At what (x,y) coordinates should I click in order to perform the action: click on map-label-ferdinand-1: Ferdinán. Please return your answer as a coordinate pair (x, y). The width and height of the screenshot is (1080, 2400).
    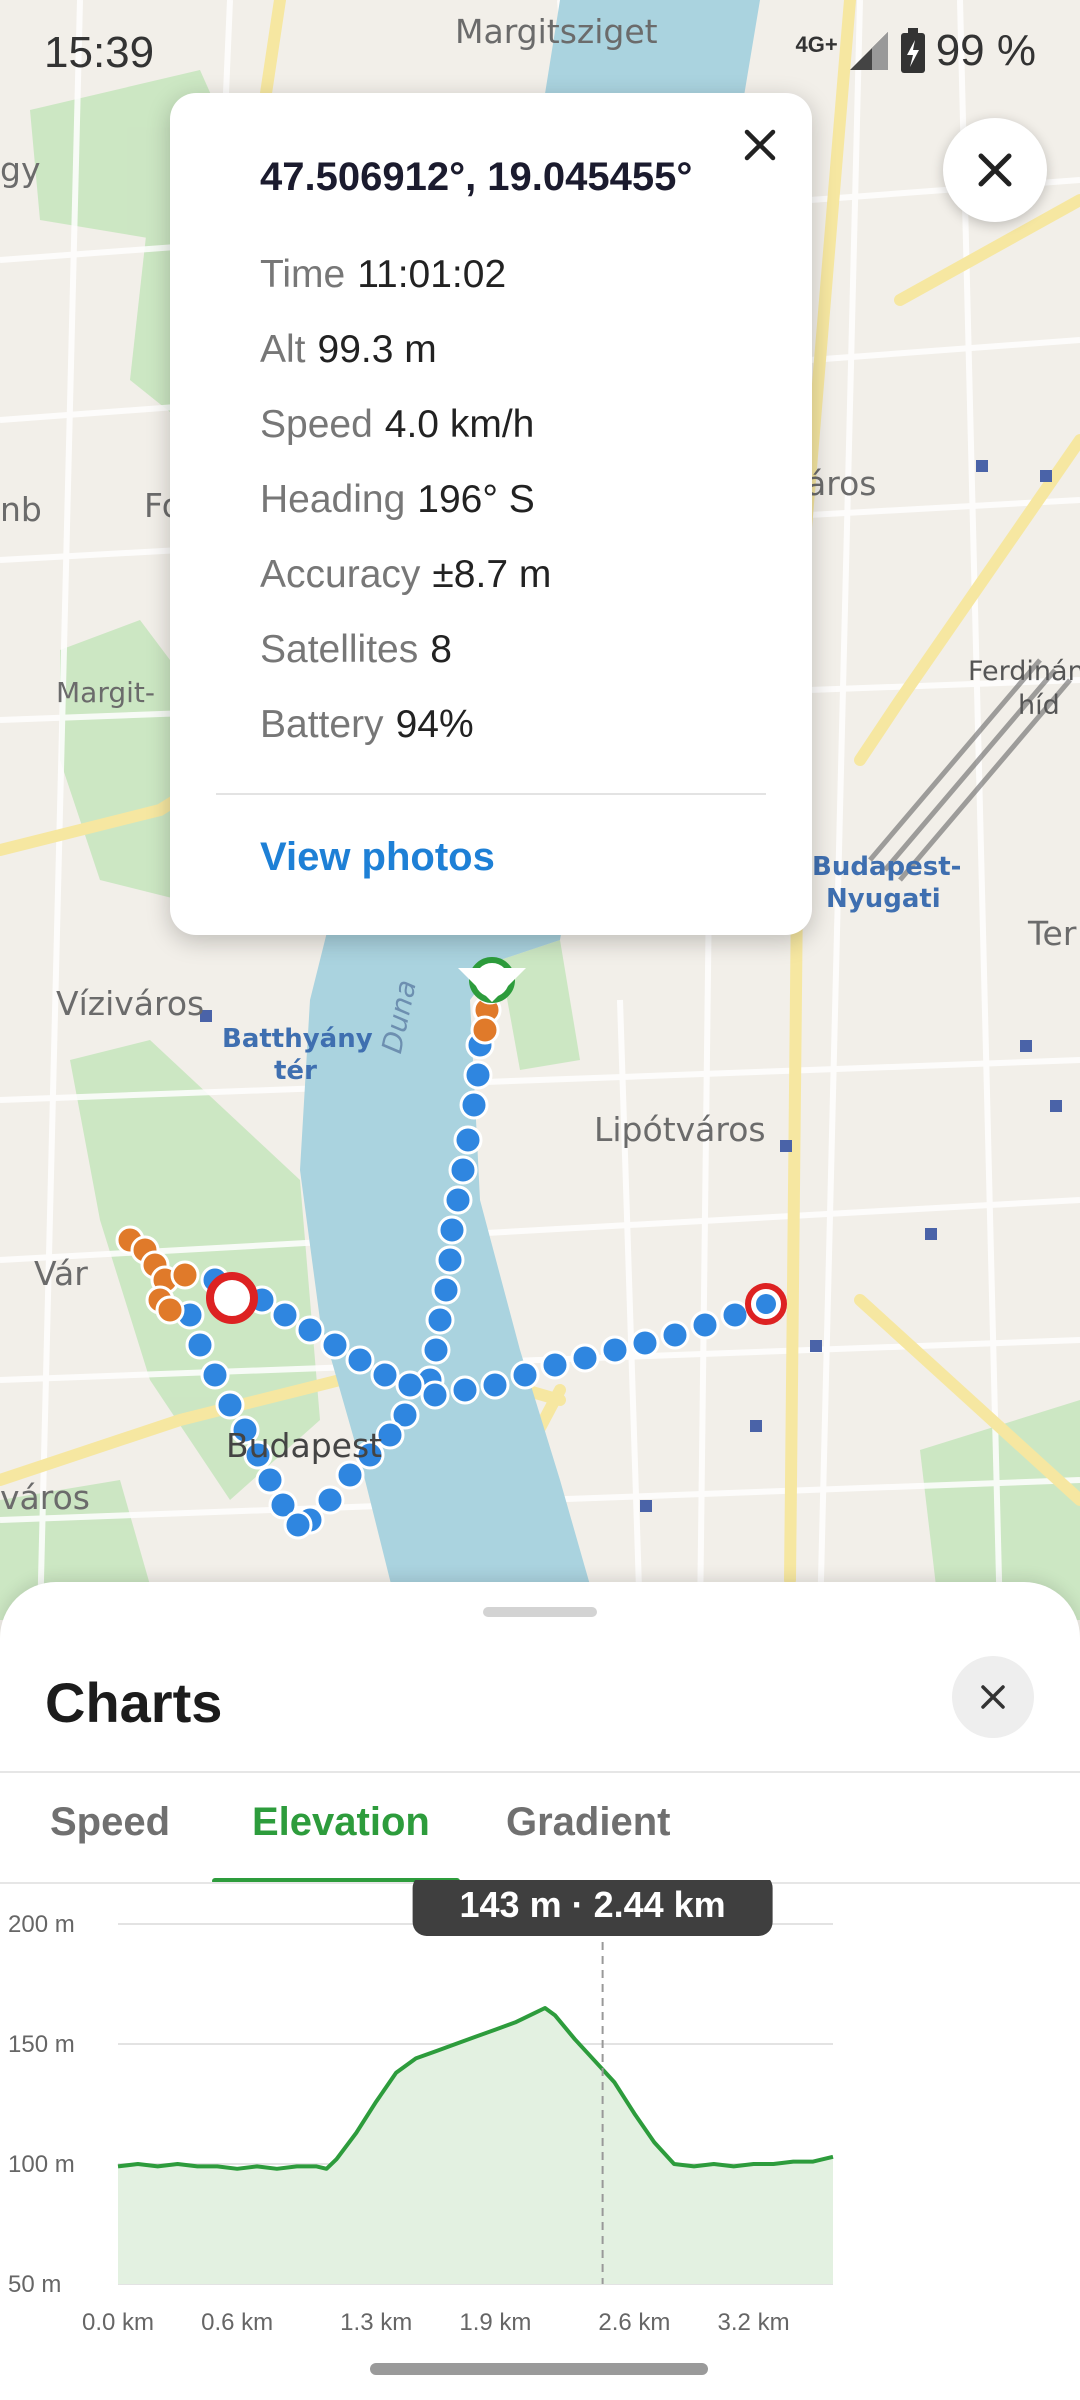
    Looking at the image, I should click on (1024, 671).